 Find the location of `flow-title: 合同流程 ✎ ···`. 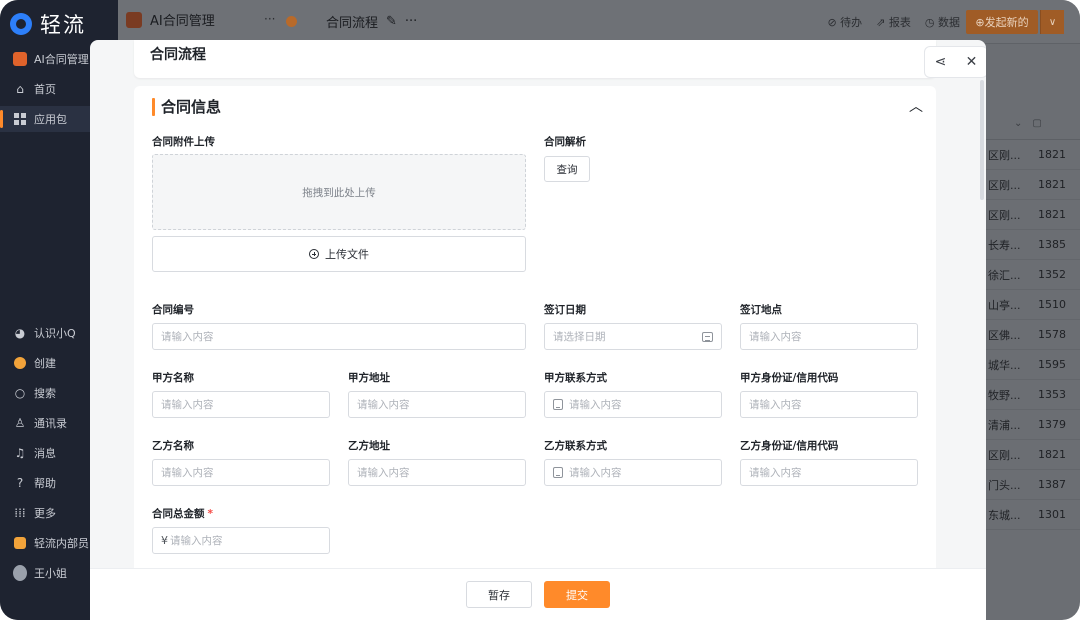

flow-title: 合同流程 ✎ ··· is located at coordinates (371, 21).